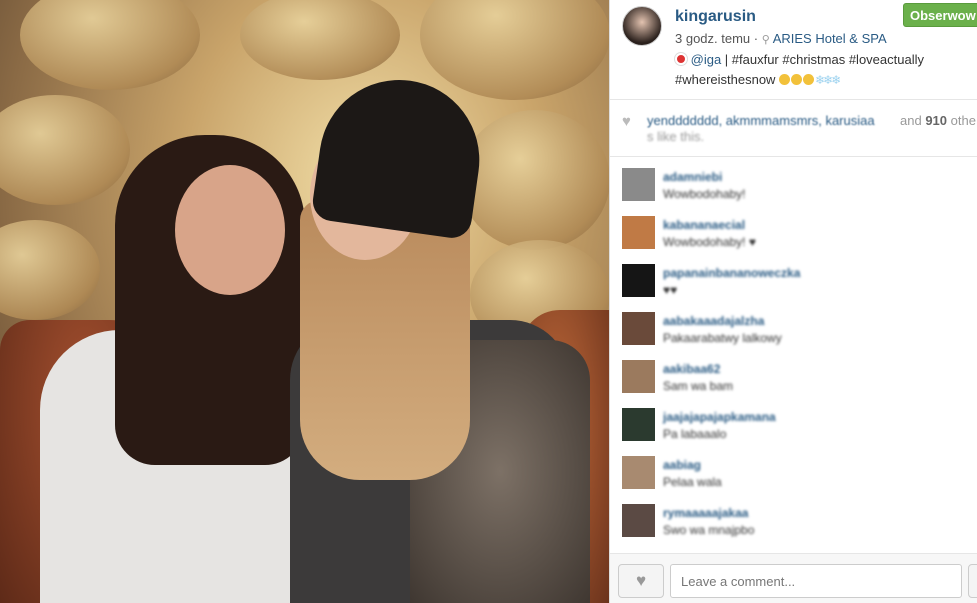  I want to click on user-avatar, so click(642, 26).